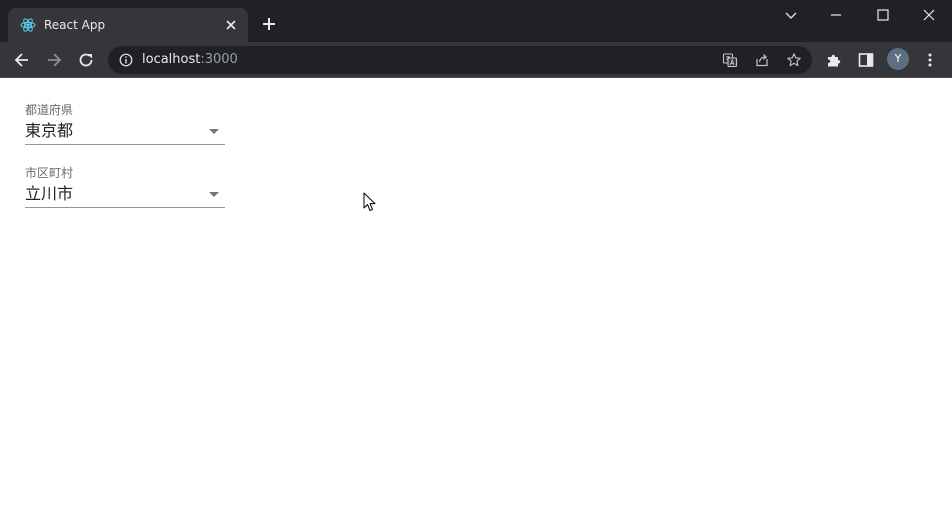  What do you see at coordinates (866, 60) in the screenshot?
I see `side-panel-icon` at bounding box center [866, 60].